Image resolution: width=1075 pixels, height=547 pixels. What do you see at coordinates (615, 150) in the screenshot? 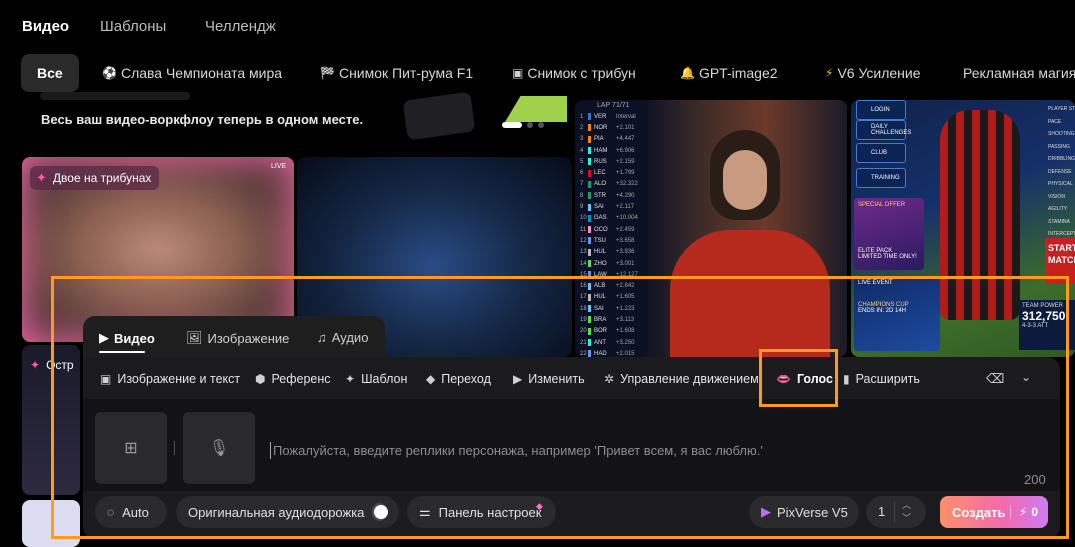
I see `leaderboard-row: 4 HAM +6.906` at bounding box center [615, 150].